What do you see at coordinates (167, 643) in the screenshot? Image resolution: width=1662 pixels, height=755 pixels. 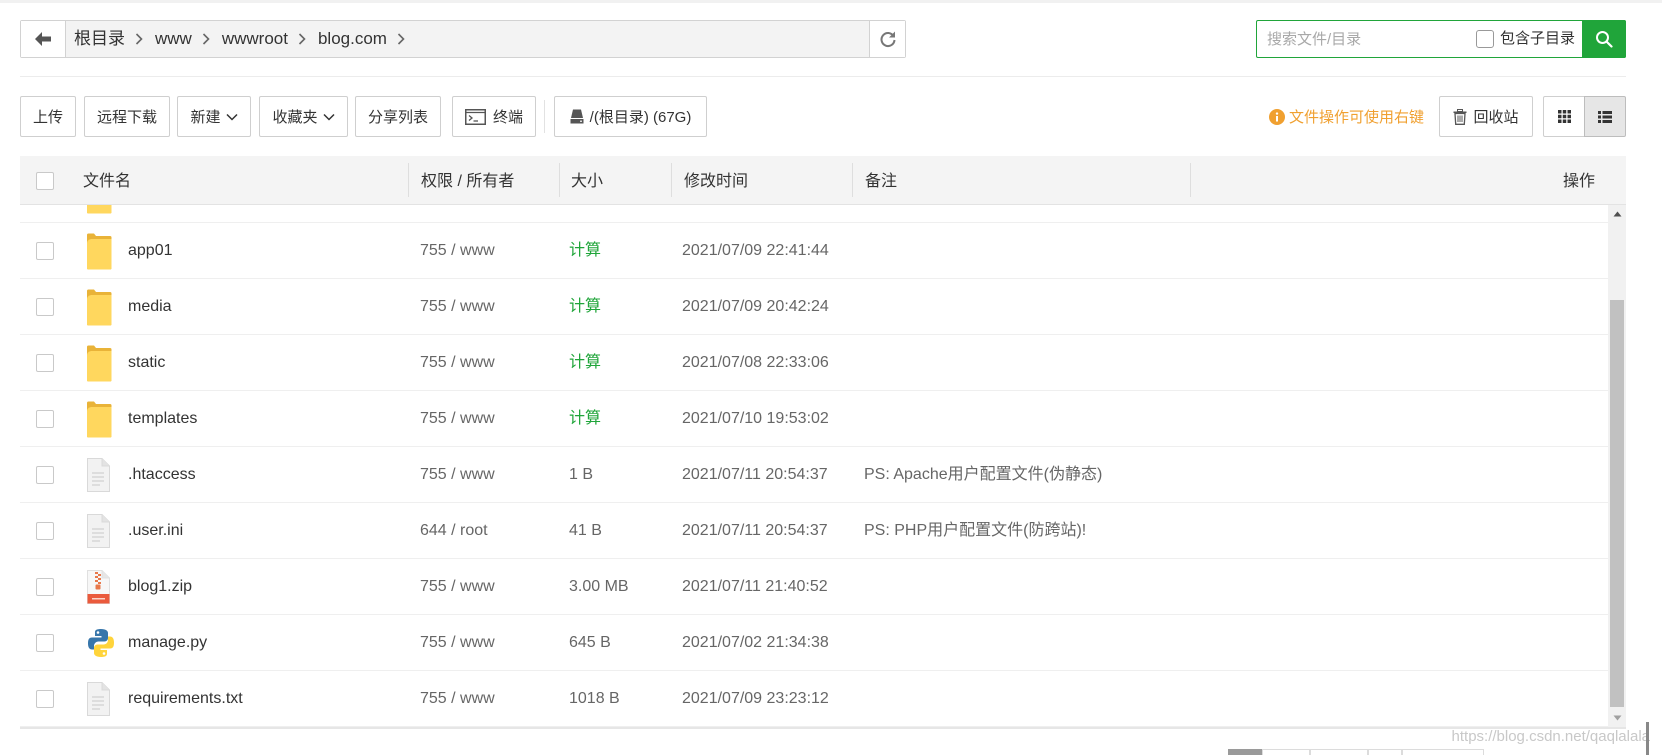 I see `file-name: manage.py` at bounding box center [167, 643].